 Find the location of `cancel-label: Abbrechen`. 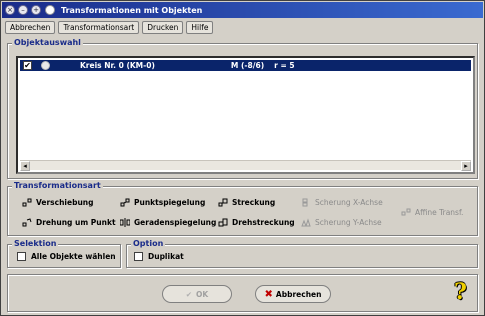

cancel-label: Abbrechen is located at coordinates (298, 294).